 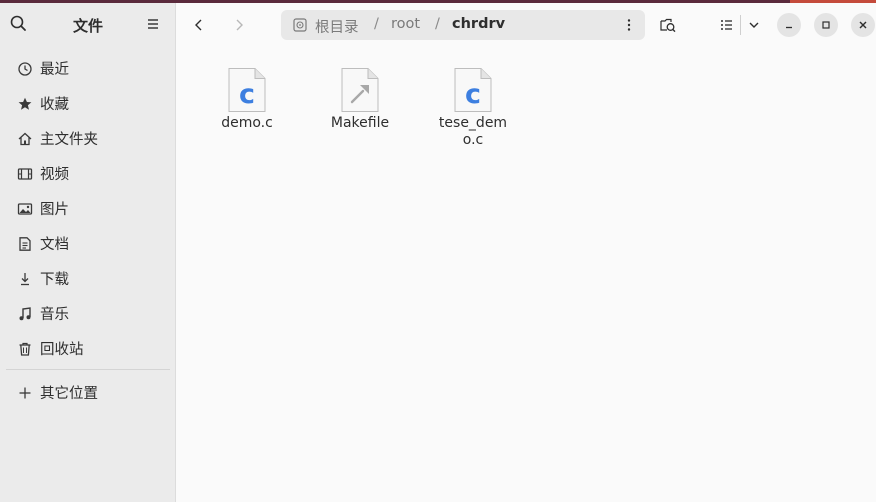 What do you see at coordinates (360, 123) in the screenshot?
I see `file-name: Makefile` at bounding box center [360, 123].